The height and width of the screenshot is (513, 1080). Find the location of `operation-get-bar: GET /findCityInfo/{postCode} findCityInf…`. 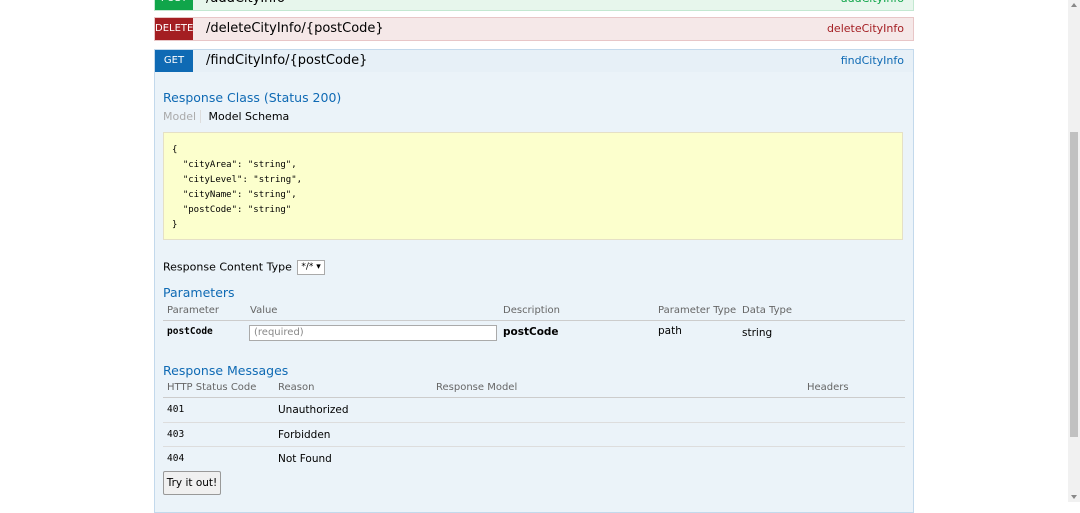

operation-get-bar: GET /findCityInfo/{postCode} findCityInf… is located at coordinates (534, 61).